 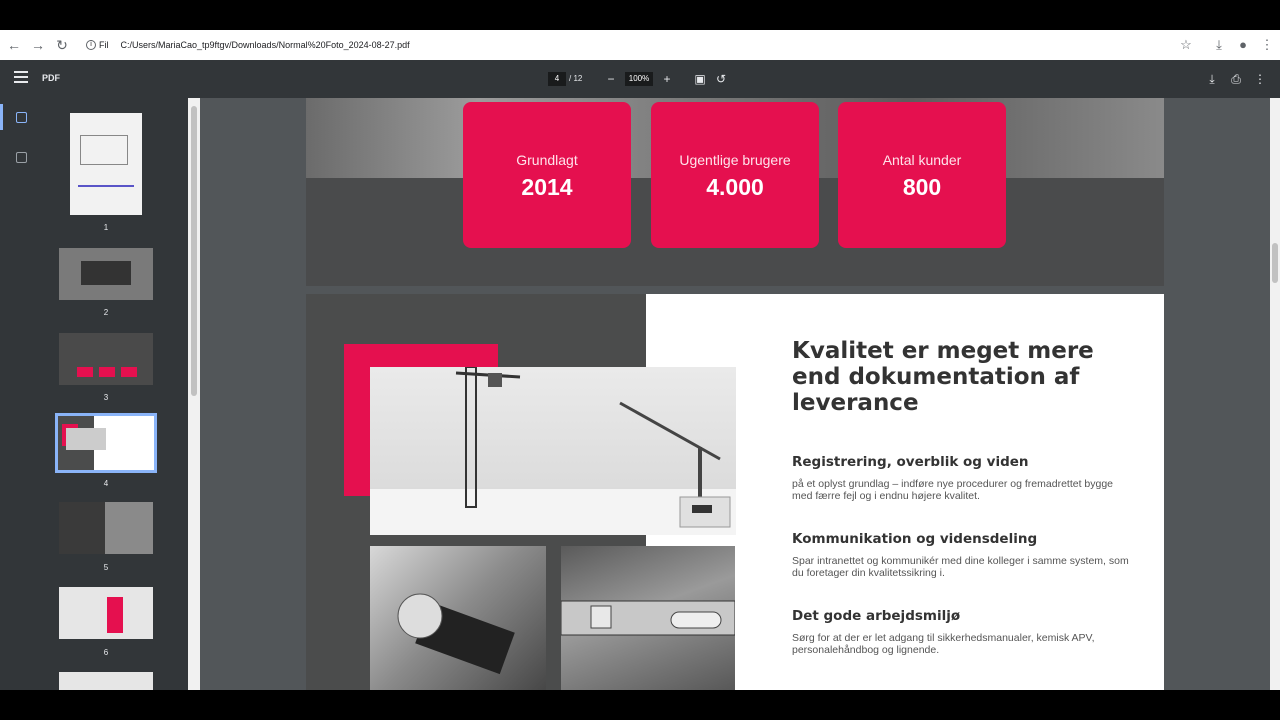 I want to click on bookmark-star-icon: ☆, so click(x=1186, y=45).